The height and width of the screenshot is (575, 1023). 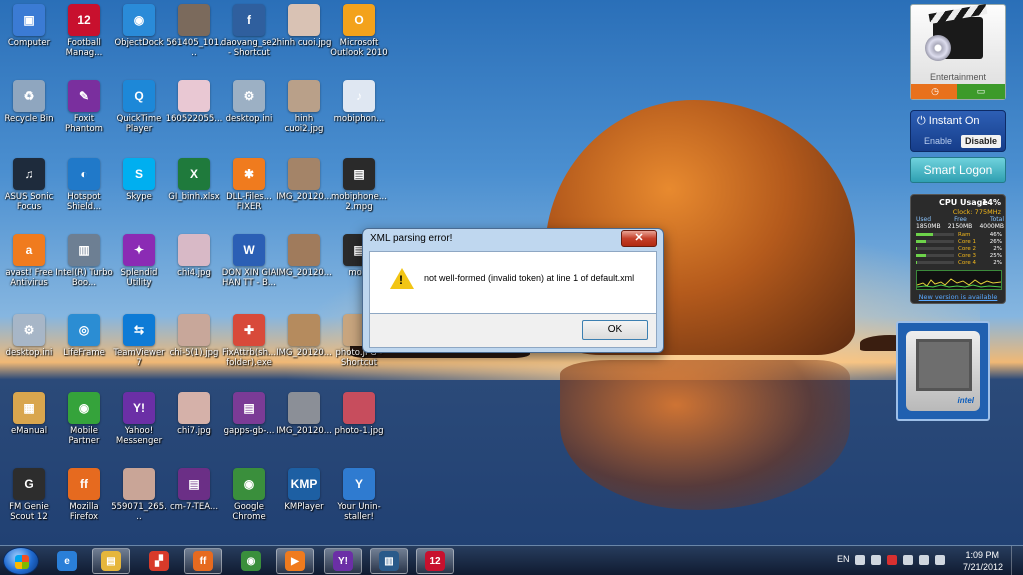 I want to click on dialog-close-button: ✕, so click(x=639, y=238).